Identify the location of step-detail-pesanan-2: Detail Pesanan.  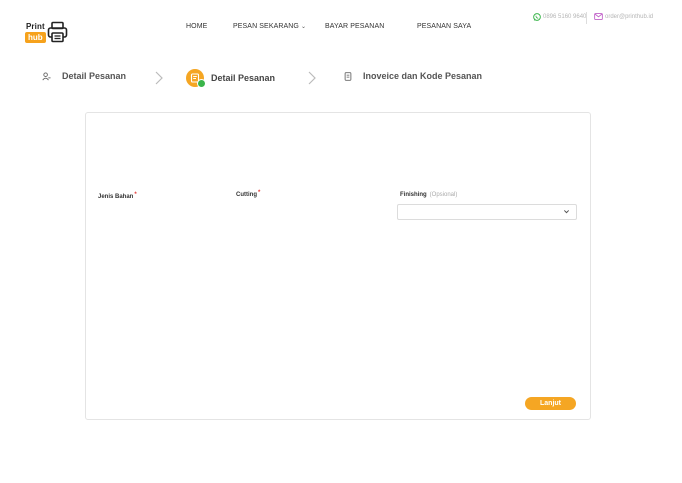
(231, 78).